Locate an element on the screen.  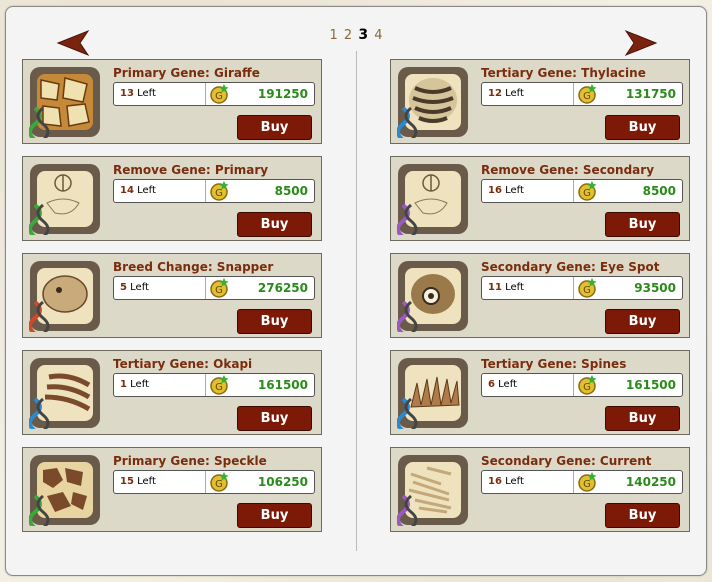
item-title: Secondary Gene: Eye Spot is located at coordinates (570, 267).